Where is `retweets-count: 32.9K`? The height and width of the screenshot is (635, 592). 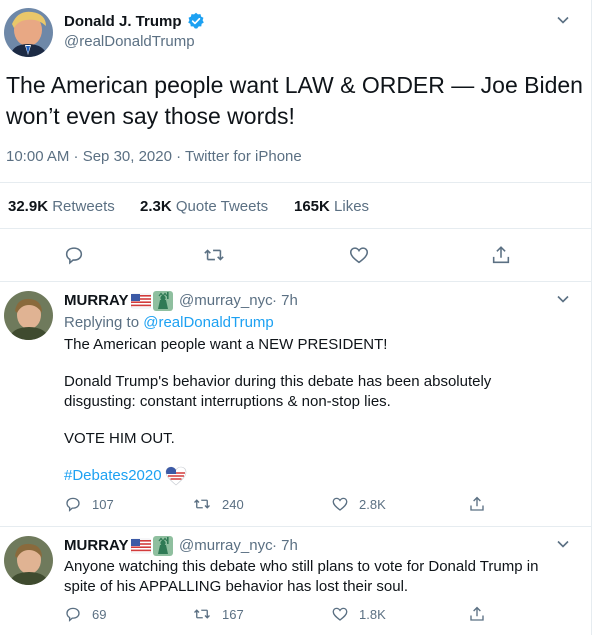 retweets-count: 32.9K is located at coordinates (28, 206).